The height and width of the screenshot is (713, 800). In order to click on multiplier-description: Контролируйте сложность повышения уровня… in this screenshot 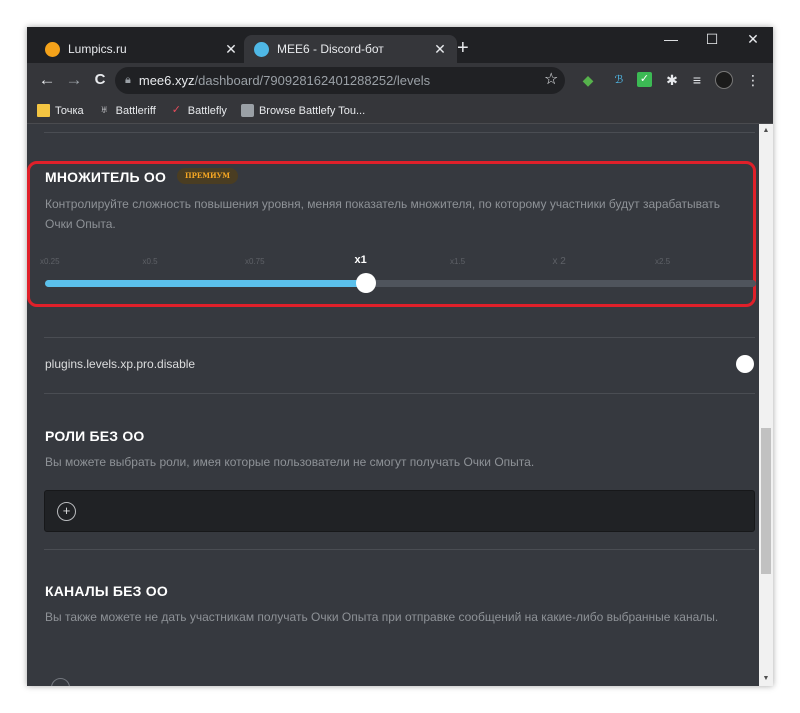, I will do `click(383, 214)`.